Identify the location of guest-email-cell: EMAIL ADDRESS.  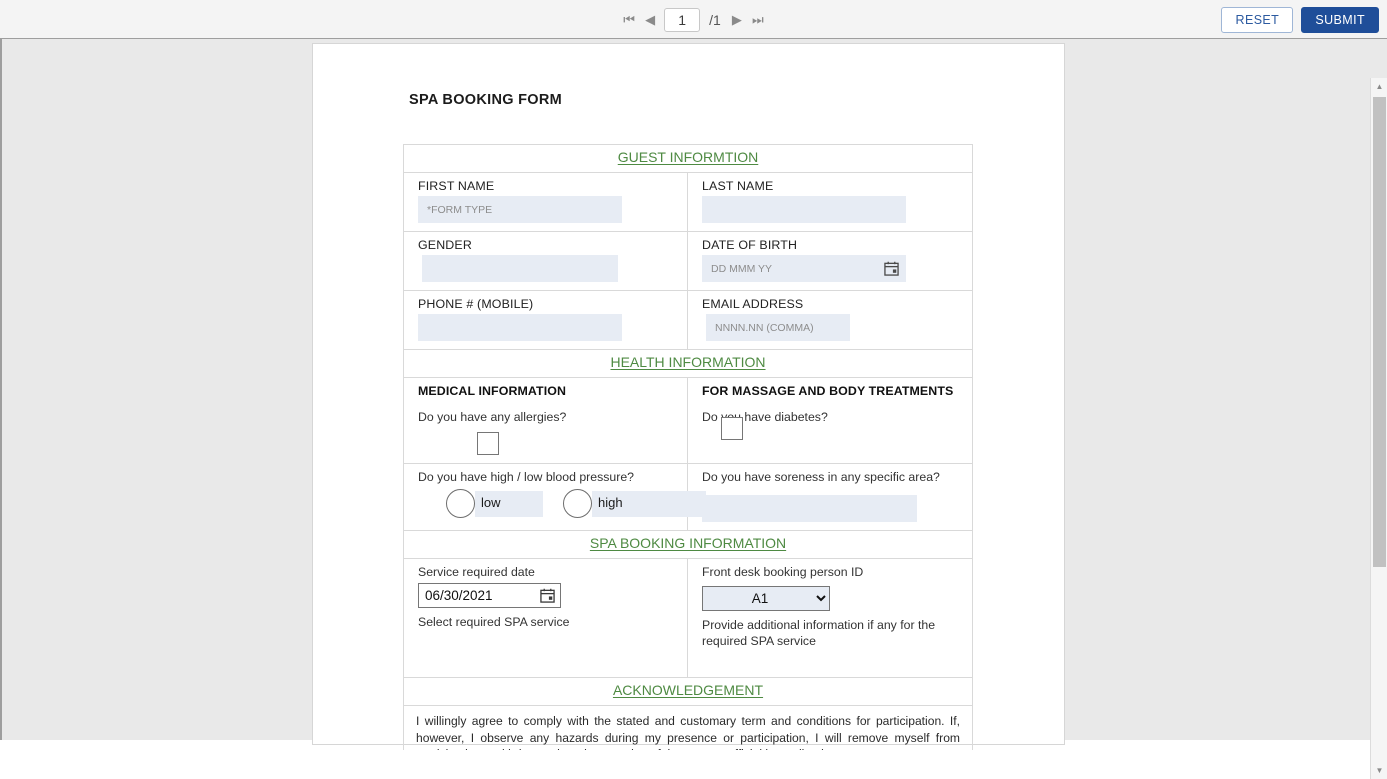
(830, 320).